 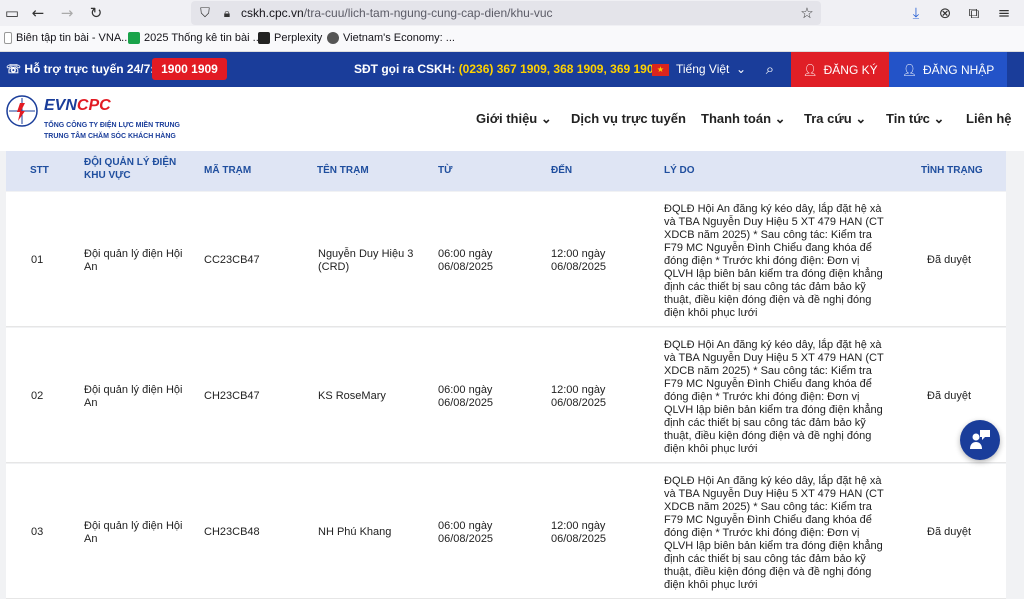 I want to click on globe-icon, so click(x=333, y=38).